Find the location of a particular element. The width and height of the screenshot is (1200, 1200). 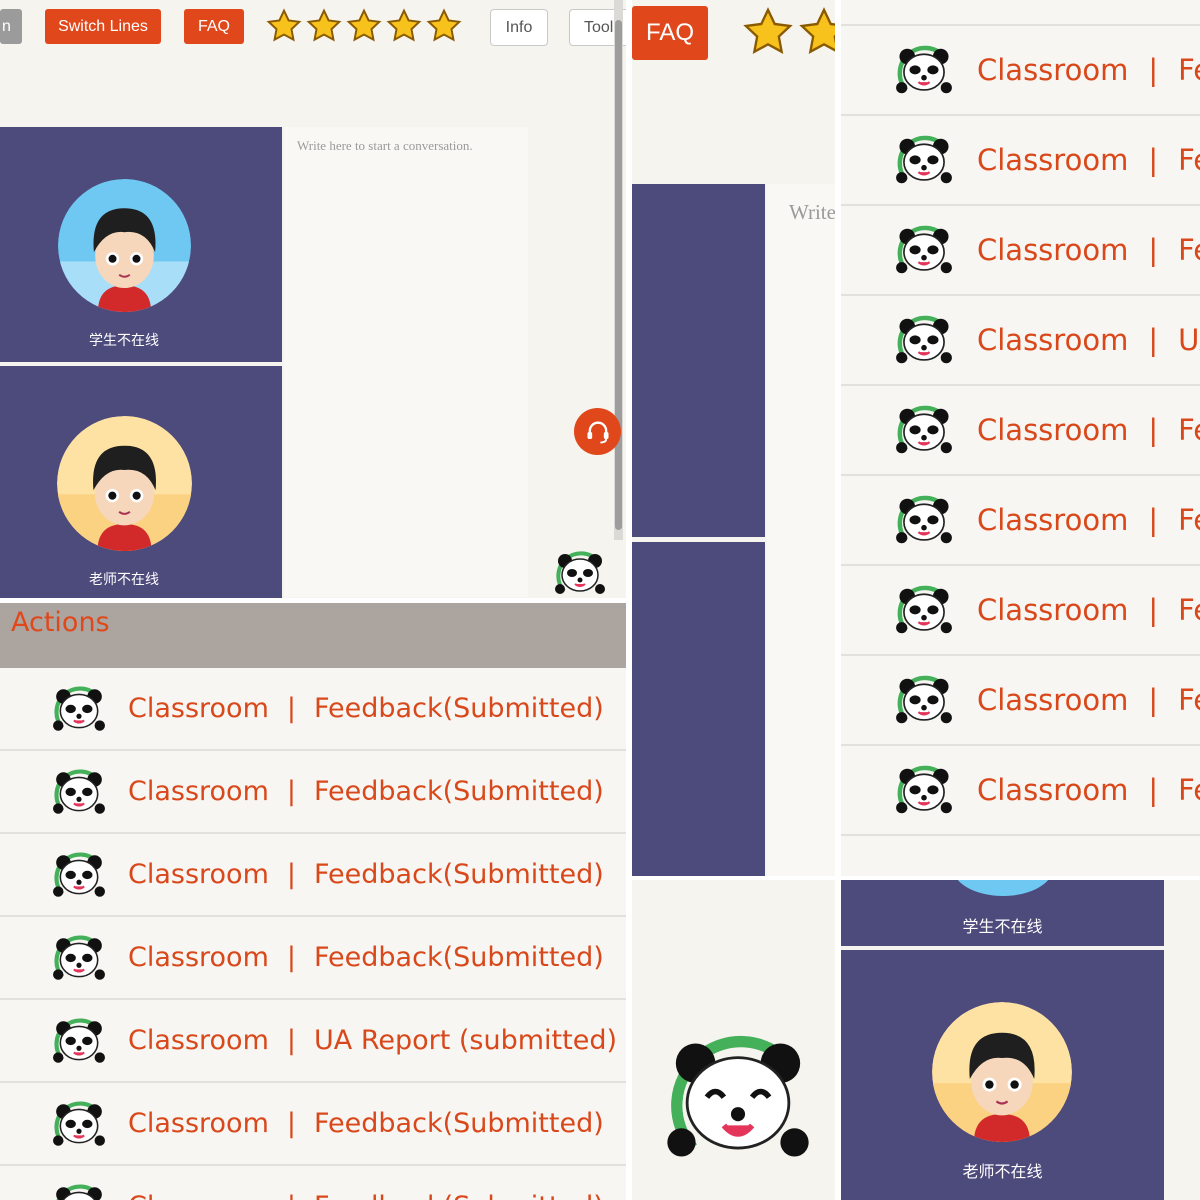

rating-stars-large is located at coordinates (787, 32).